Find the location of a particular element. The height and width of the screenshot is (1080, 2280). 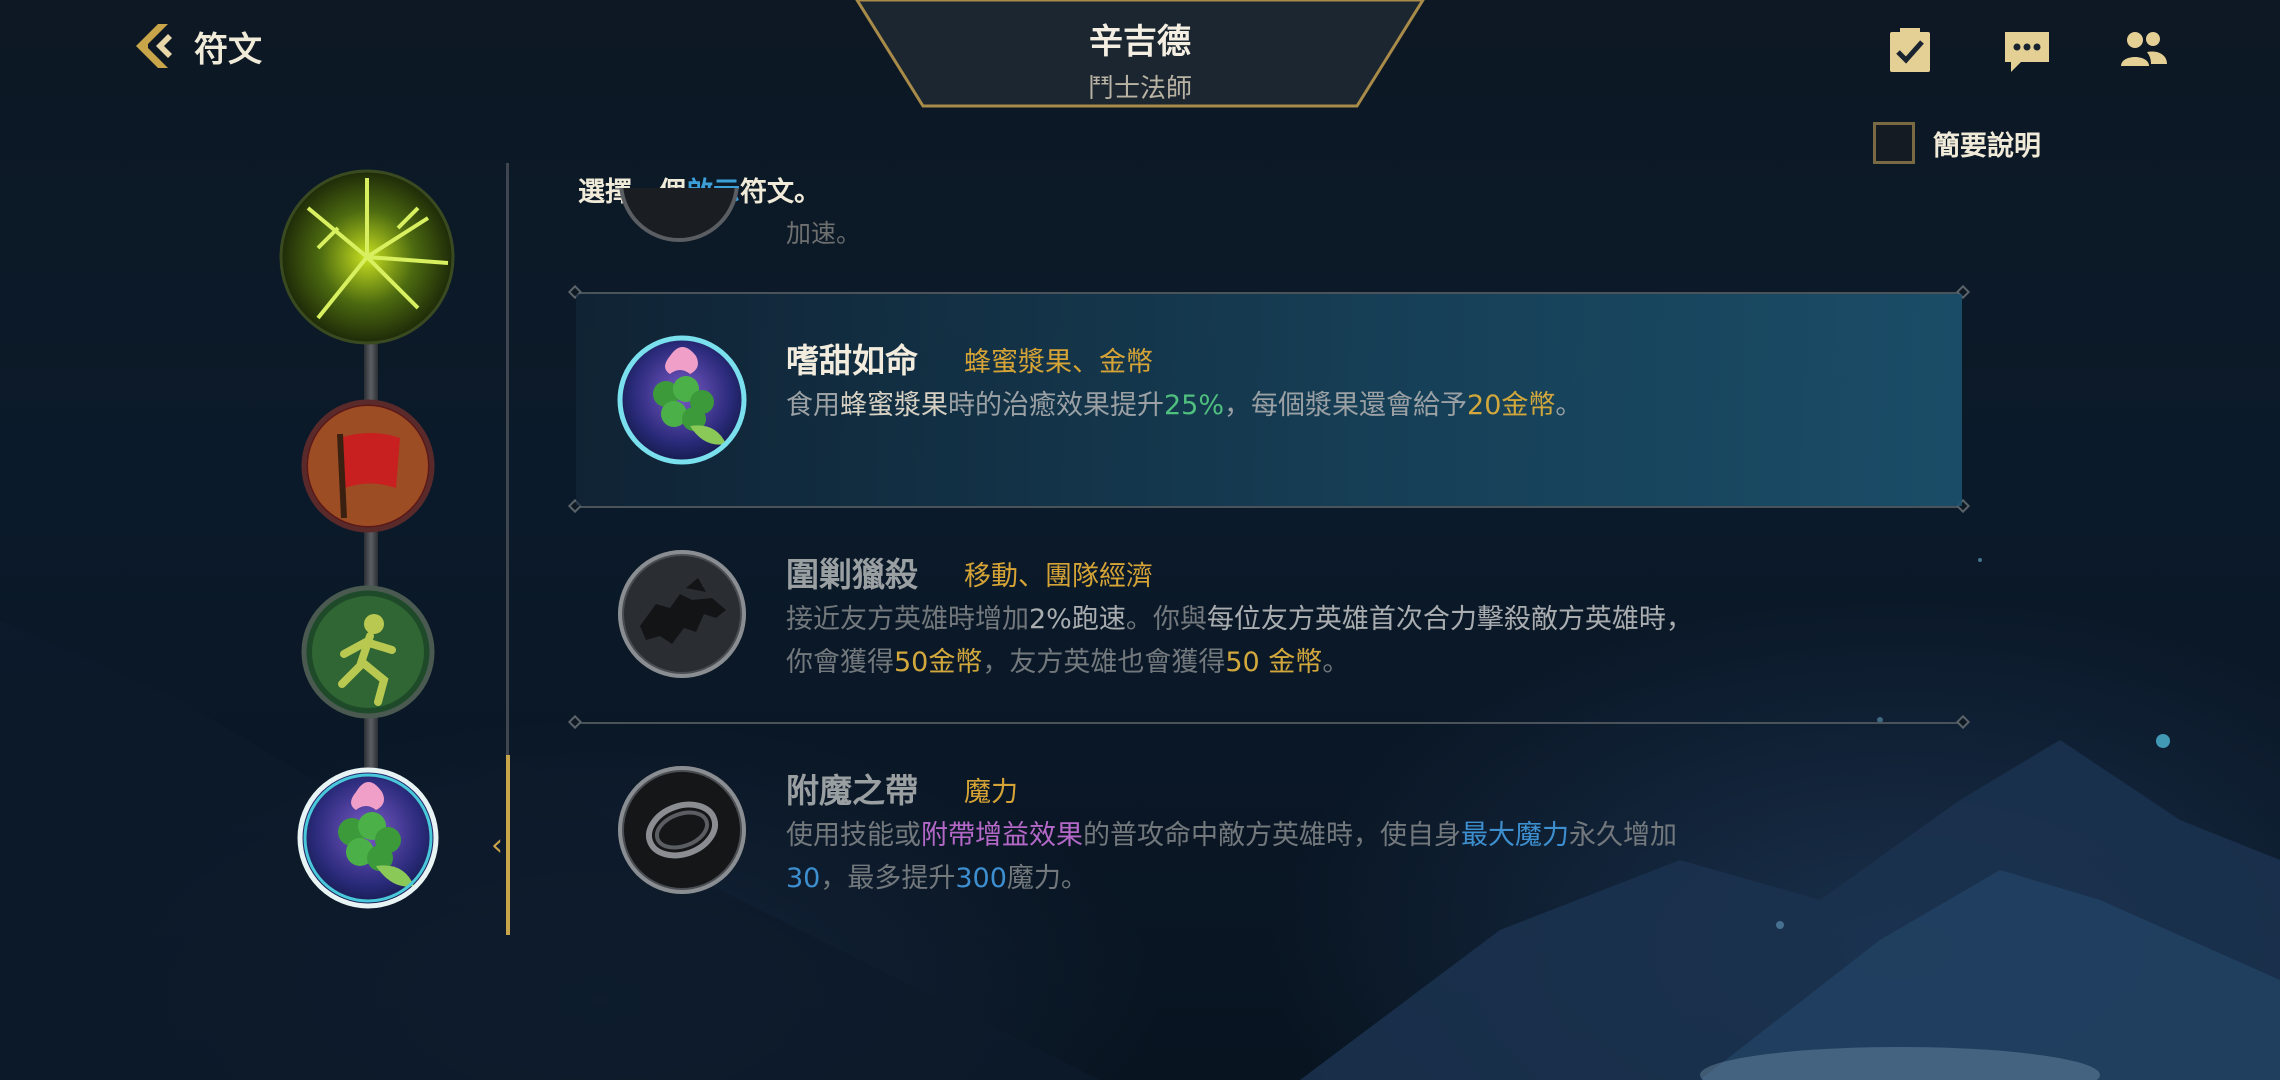

sweet-tooth-icon is located at coordinates (682, 400).